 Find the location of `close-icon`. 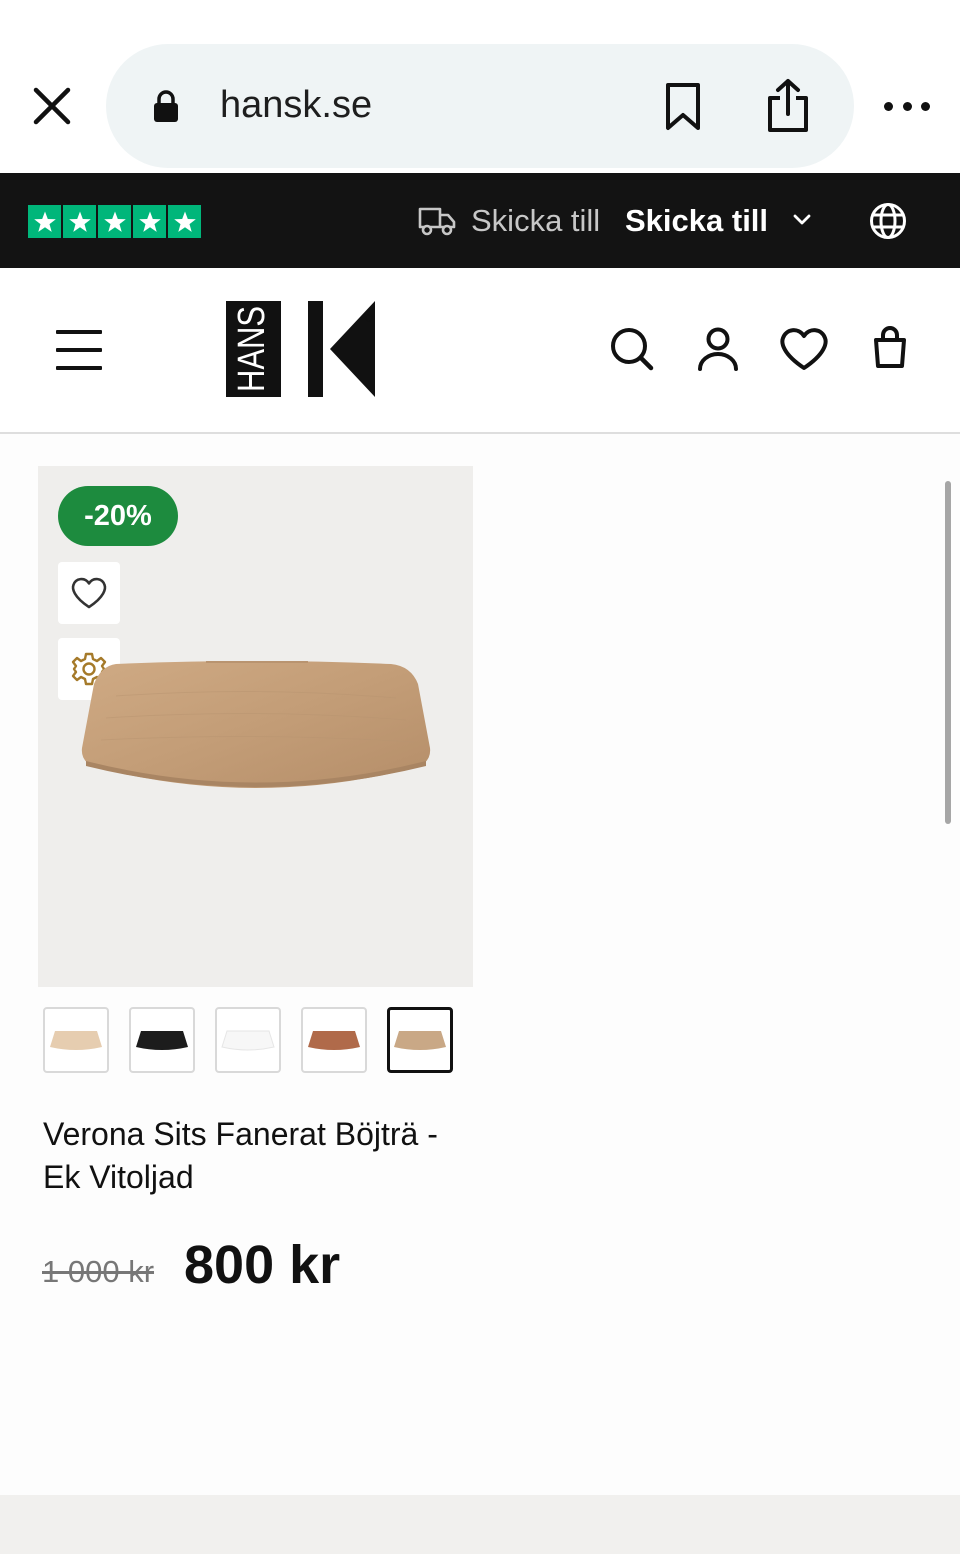

close-icon is located at coordinates (52, 106).